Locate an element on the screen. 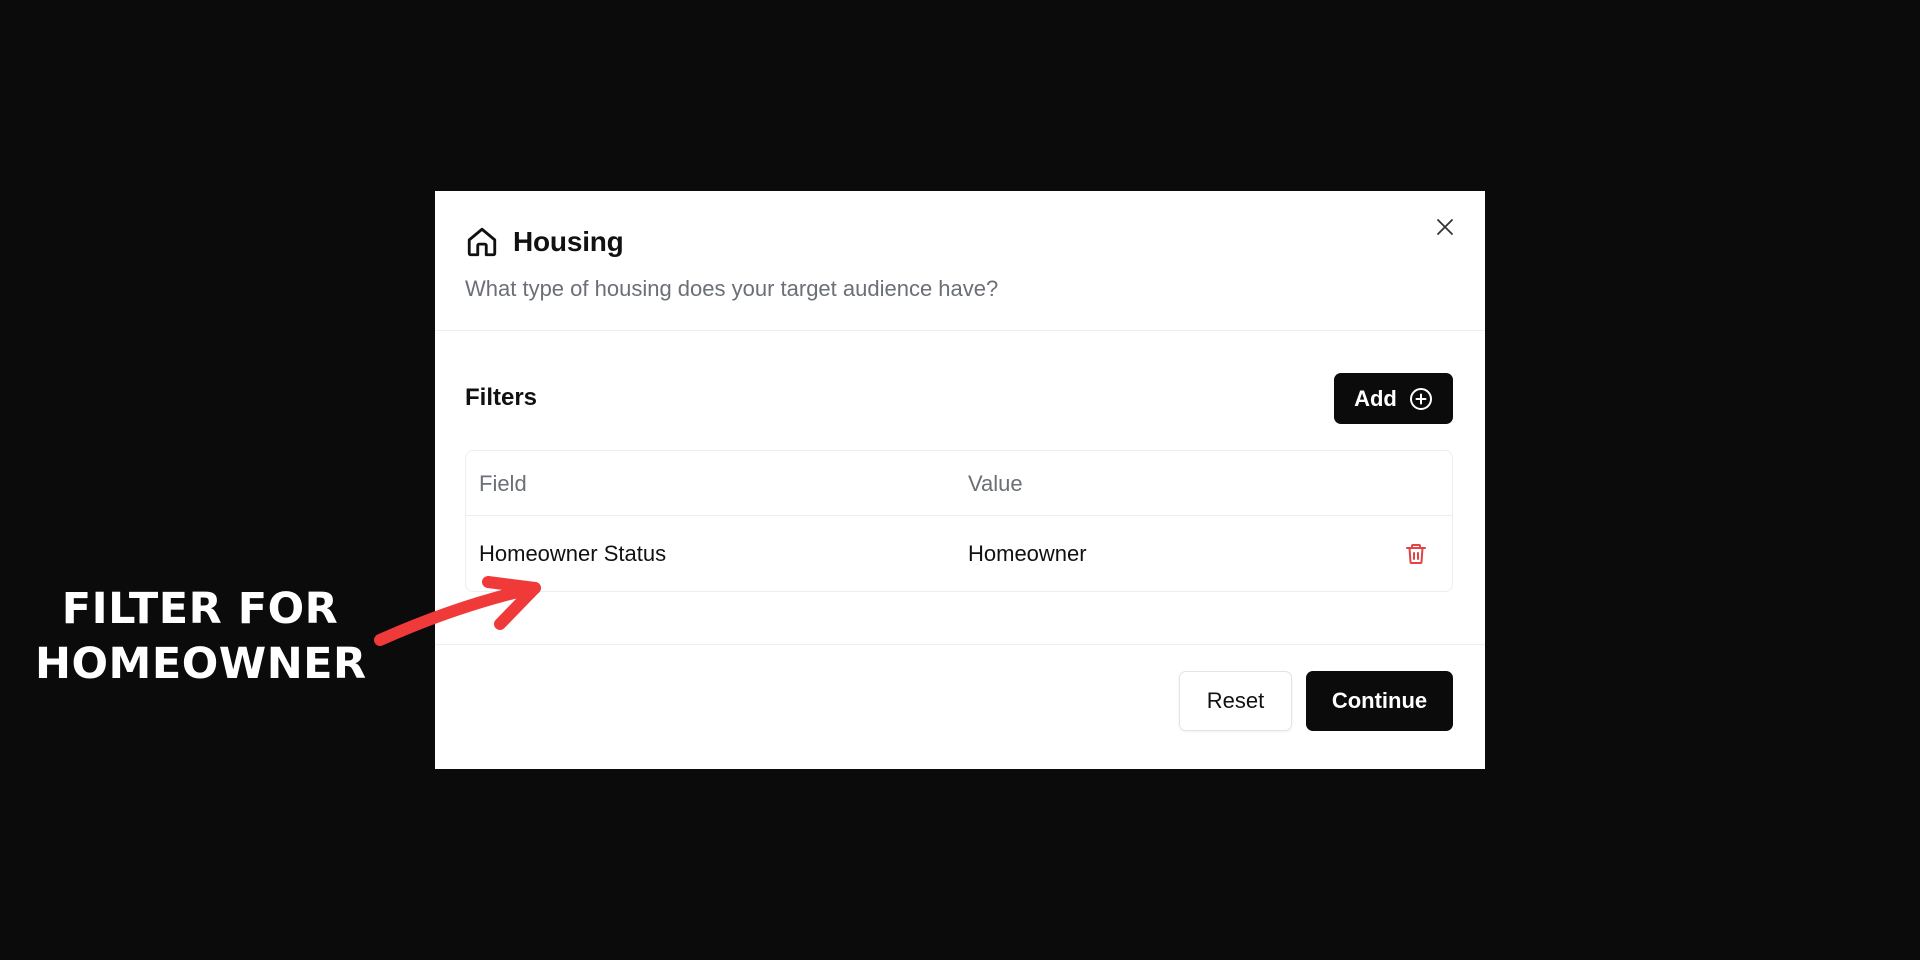 The image size is (1920, 960). close-icon is located at coordinates (1445, 227).